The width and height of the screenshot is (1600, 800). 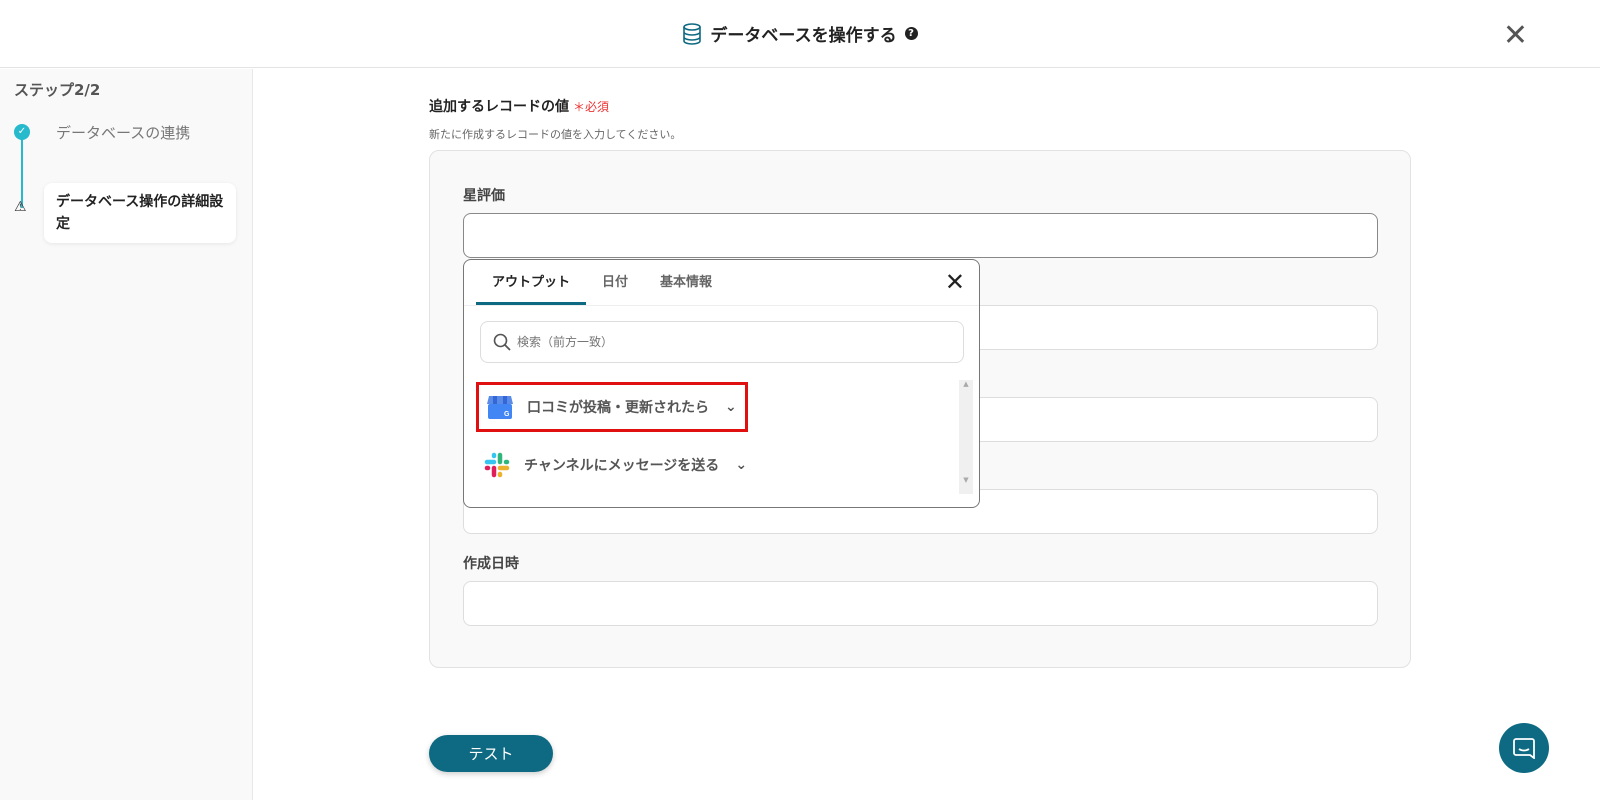 What do you see at coordinates (499, 107) in the screenshot?
I see `section-title-text: 追加するレコードの値` at bounding box center [499, 107].